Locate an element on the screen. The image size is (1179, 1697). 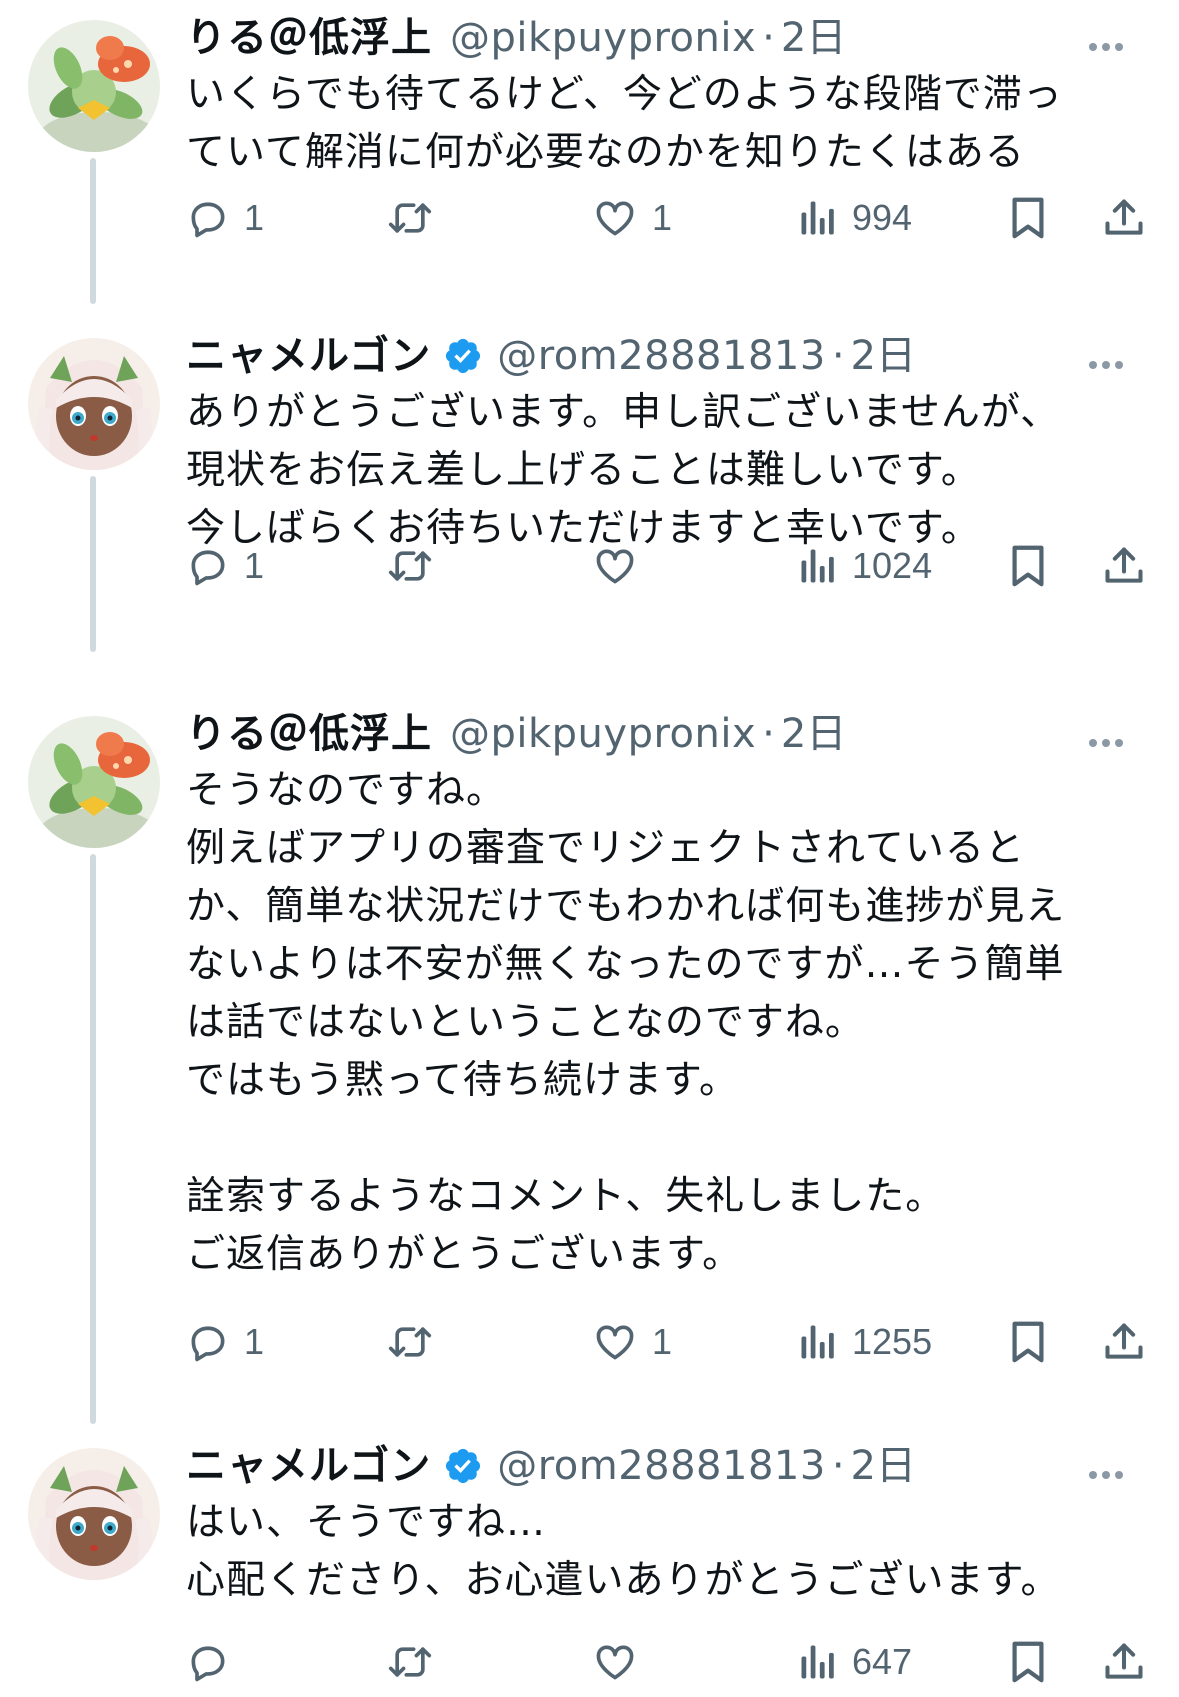
views-button: 1024 is located at coordinates (865, 566).